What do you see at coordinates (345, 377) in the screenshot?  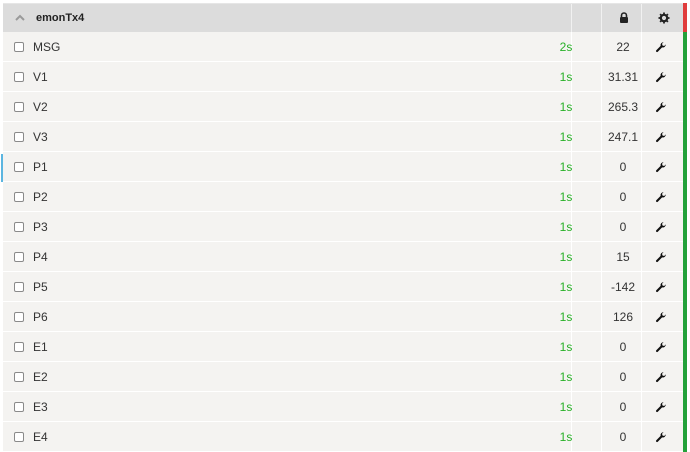 I see `feed-row: E2 1s 0` at bounding box center [345, 377].